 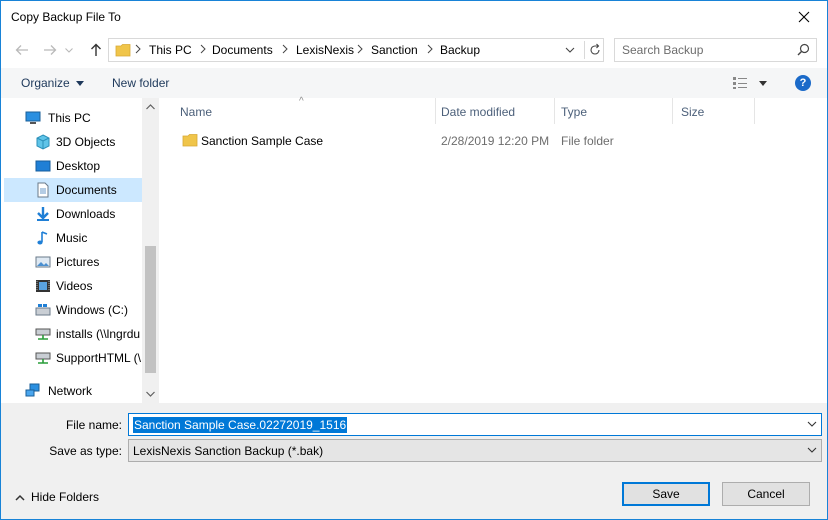 I want to click on sidebar-item-label: installs (\\lngrdu, so click(x=98, y=334).